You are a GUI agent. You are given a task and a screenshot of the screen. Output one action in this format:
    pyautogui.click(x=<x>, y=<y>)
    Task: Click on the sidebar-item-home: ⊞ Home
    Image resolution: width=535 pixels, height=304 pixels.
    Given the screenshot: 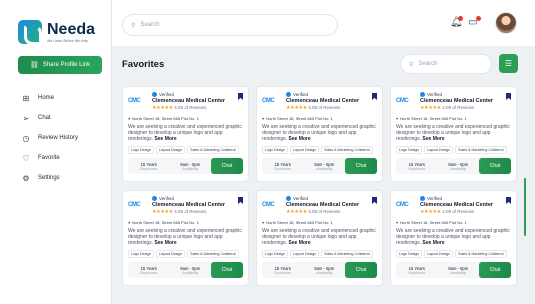 What is the action you would take?
    pyautogui.click(x=49, y=98)
    